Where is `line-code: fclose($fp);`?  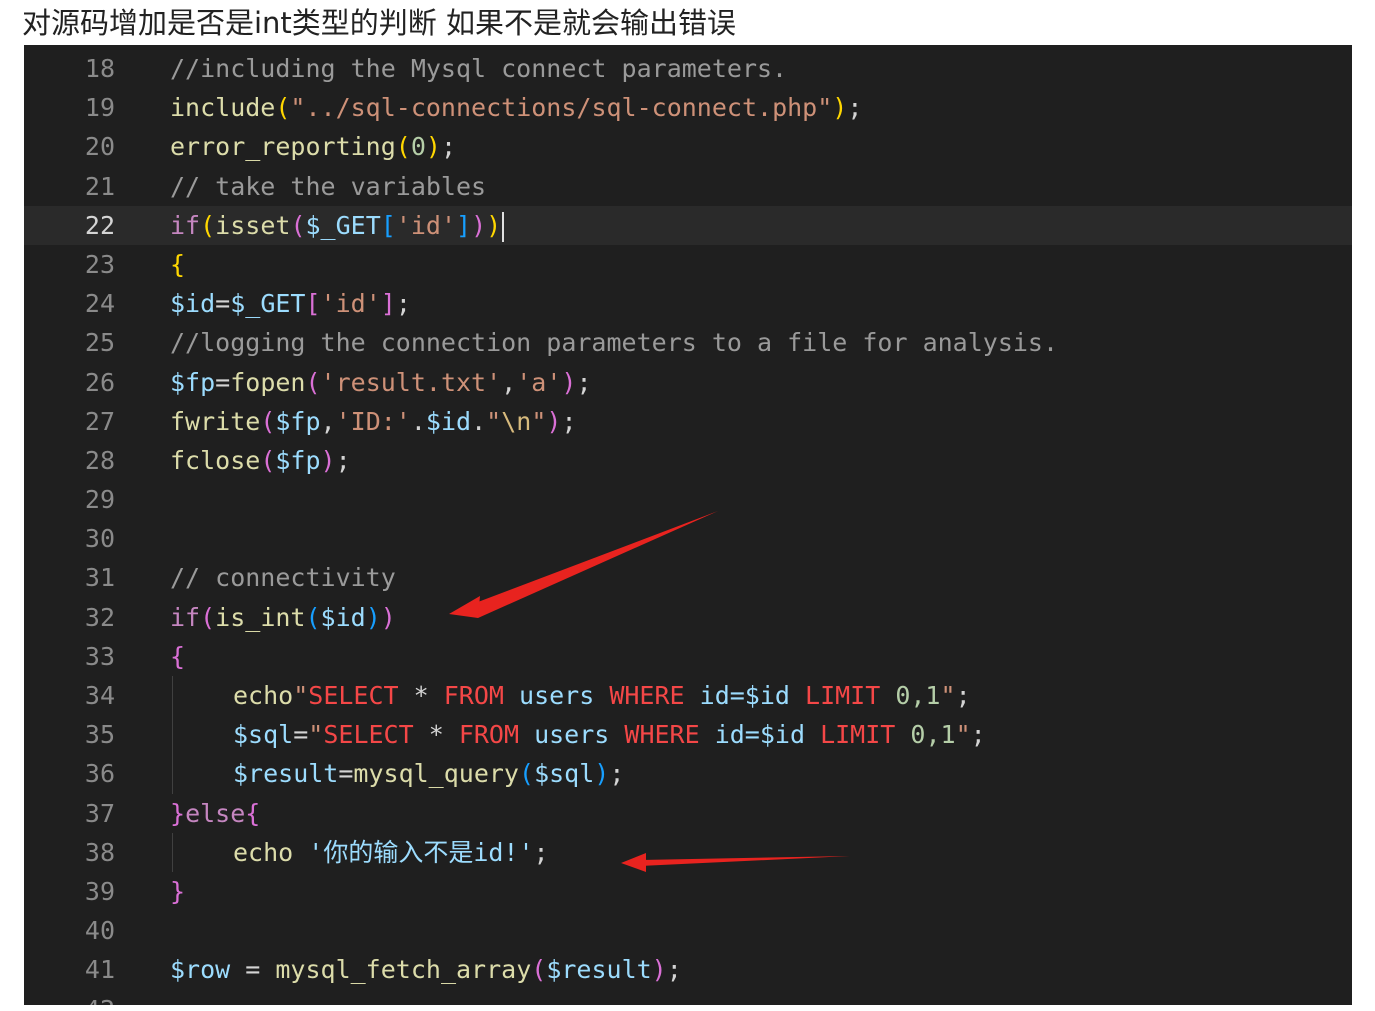 line-code: fclose($fp); is located at coordinates (260, 460).